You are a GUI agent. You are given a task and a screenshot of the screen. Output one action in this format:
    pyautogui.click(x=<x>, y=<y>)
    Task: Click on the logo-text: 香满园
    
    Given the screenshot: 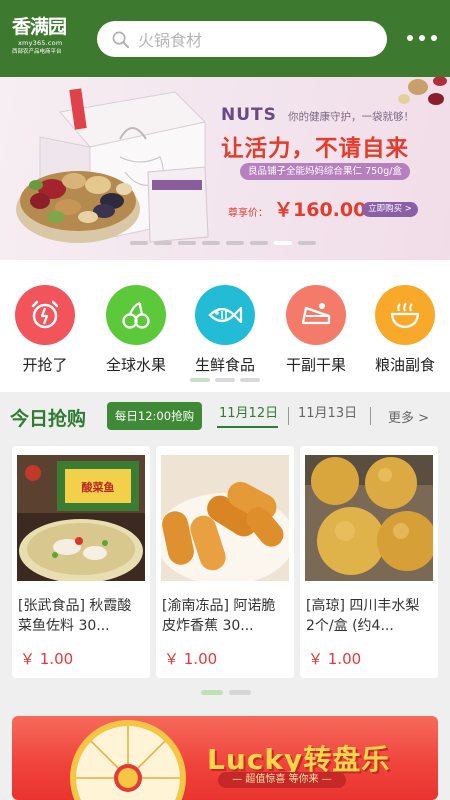 What is the action you would take?
    pyautogui.click(x=39, y=27)
    